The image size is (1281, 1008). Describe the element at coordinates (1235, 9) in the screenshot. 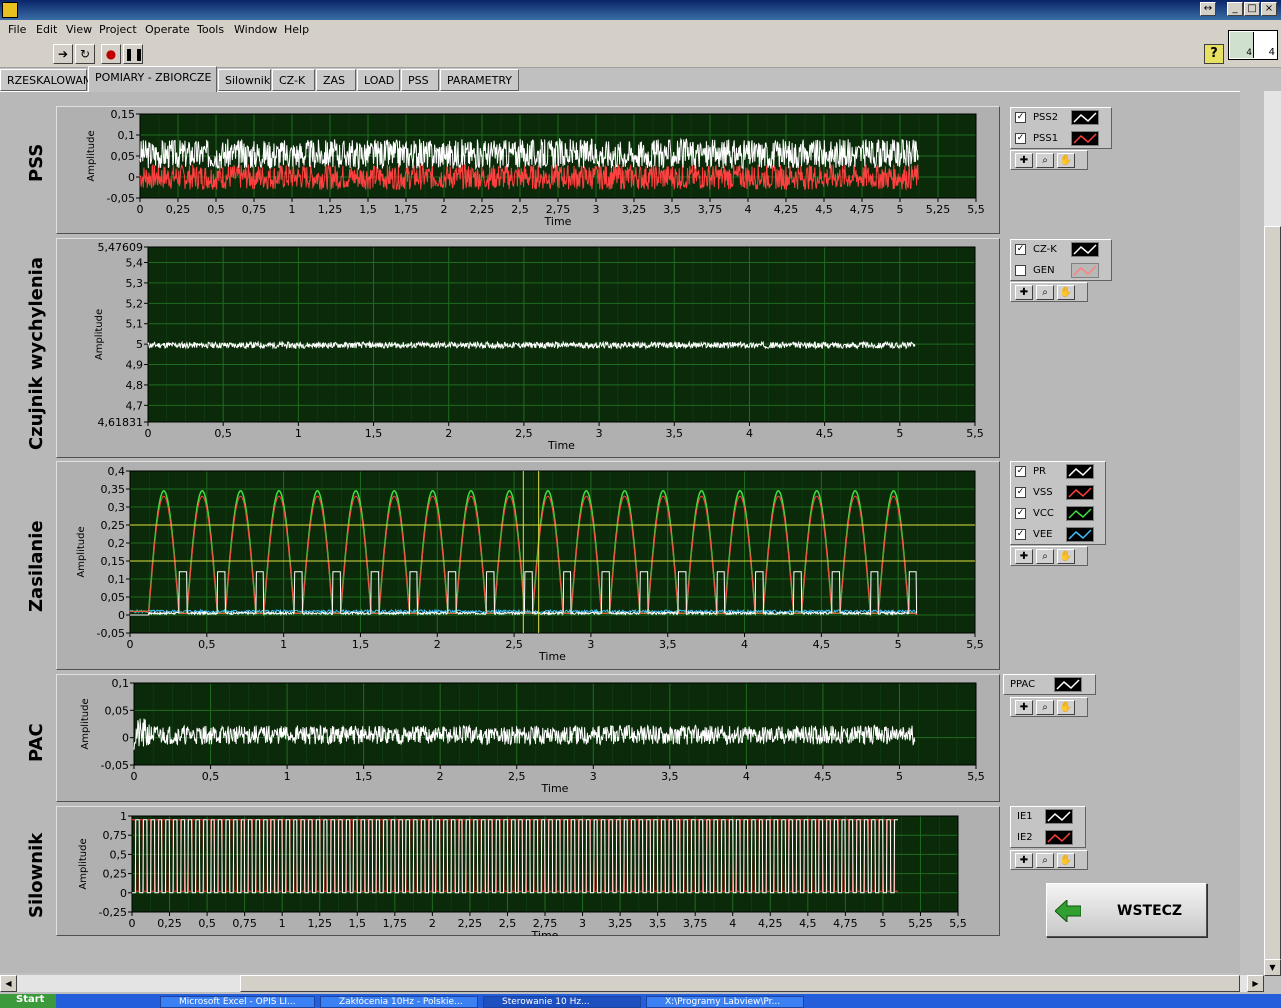

I see `minimize-button: _` at that location.